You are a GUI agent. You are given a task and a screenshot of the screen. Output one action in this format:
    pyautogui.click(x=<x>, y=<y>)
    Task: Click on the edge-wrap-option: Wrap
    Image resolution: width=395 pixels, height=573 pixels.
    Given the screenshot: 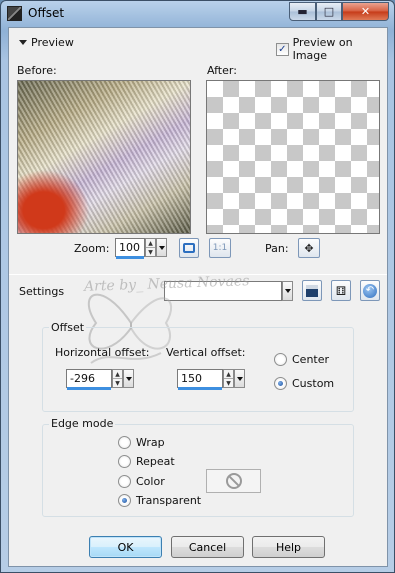 What is the action you would take?
    pyautogui.click(x=141, y=442)
    